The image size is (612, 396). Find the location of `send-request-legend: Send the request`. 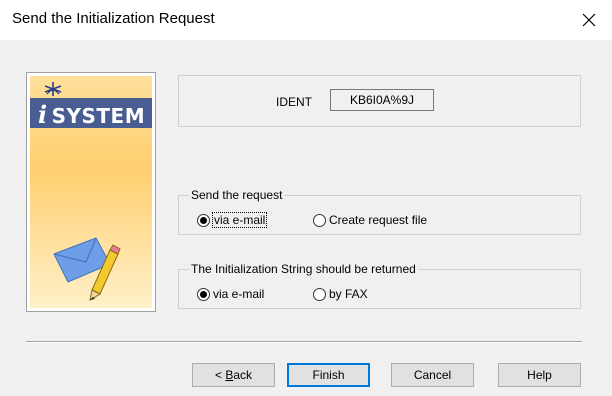

send-request-legend: Send the request is located at coordinates (237, 195).